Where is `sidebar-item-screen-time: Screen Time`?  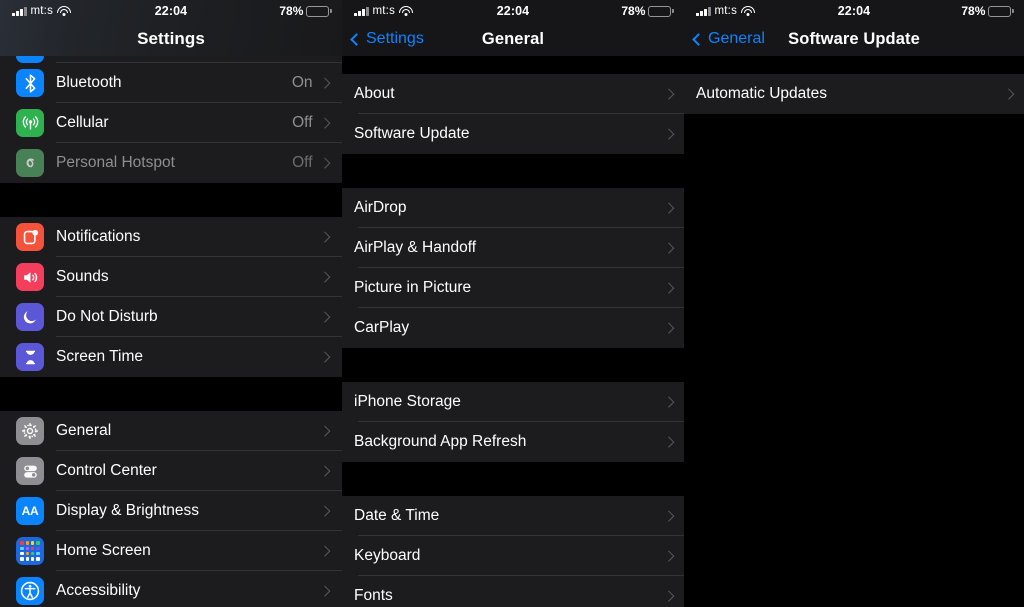
sidebar-item-screen-time: Screen Time is located at coordinates (171, 357).